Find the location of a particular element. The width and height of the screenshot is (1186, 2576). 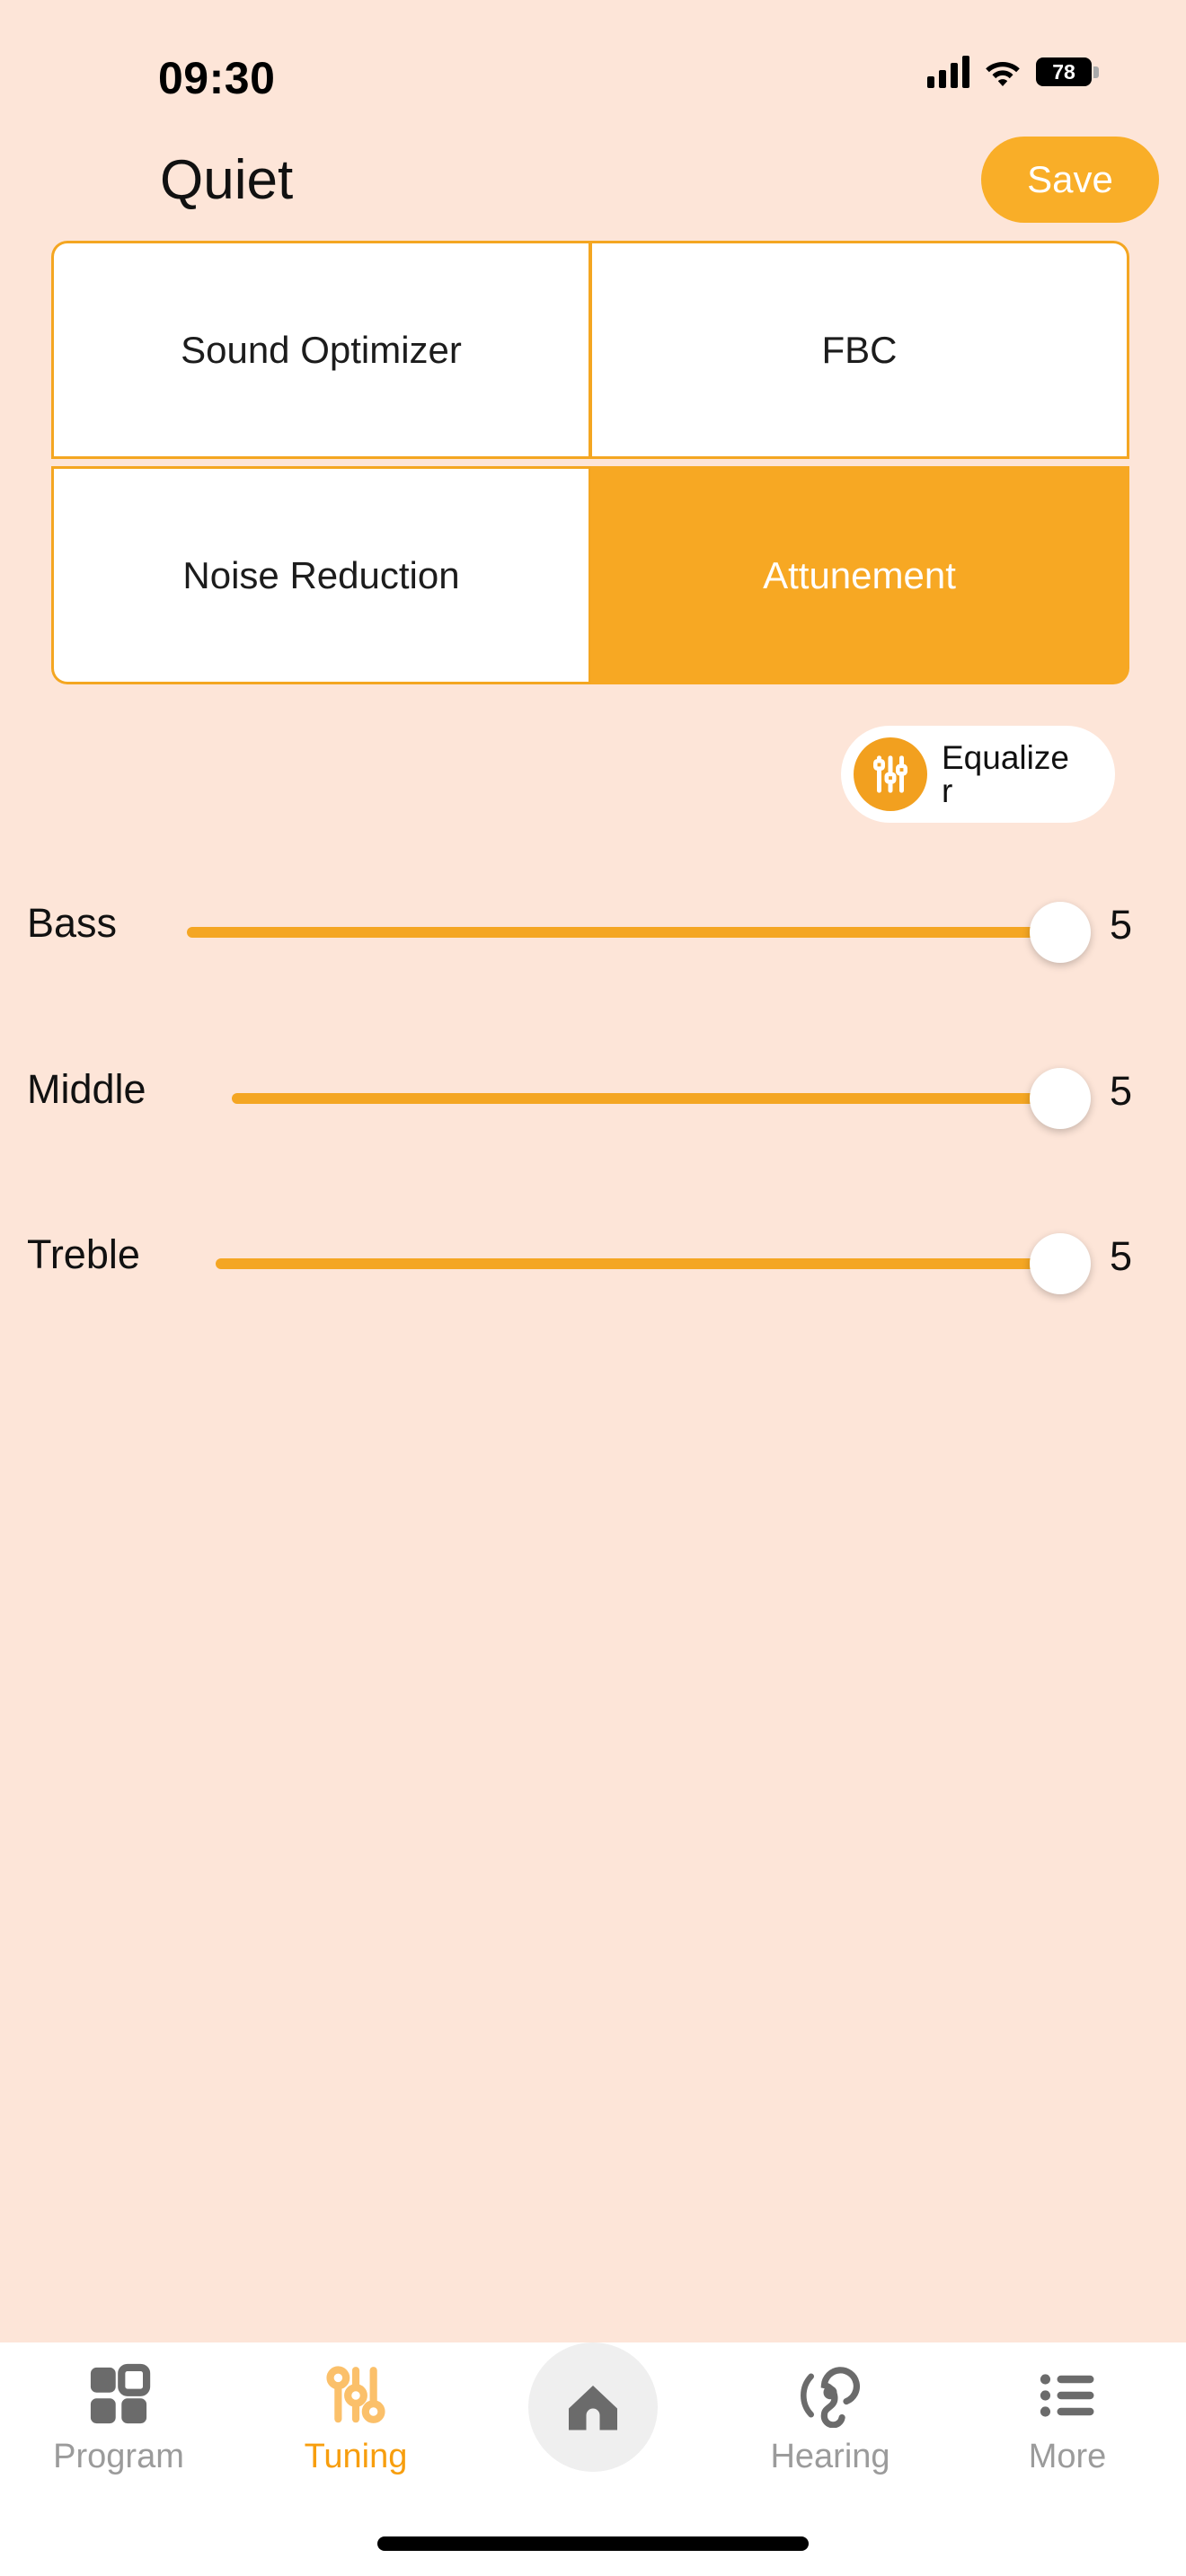

save-button: Save is located at coordinates (1070, 180).